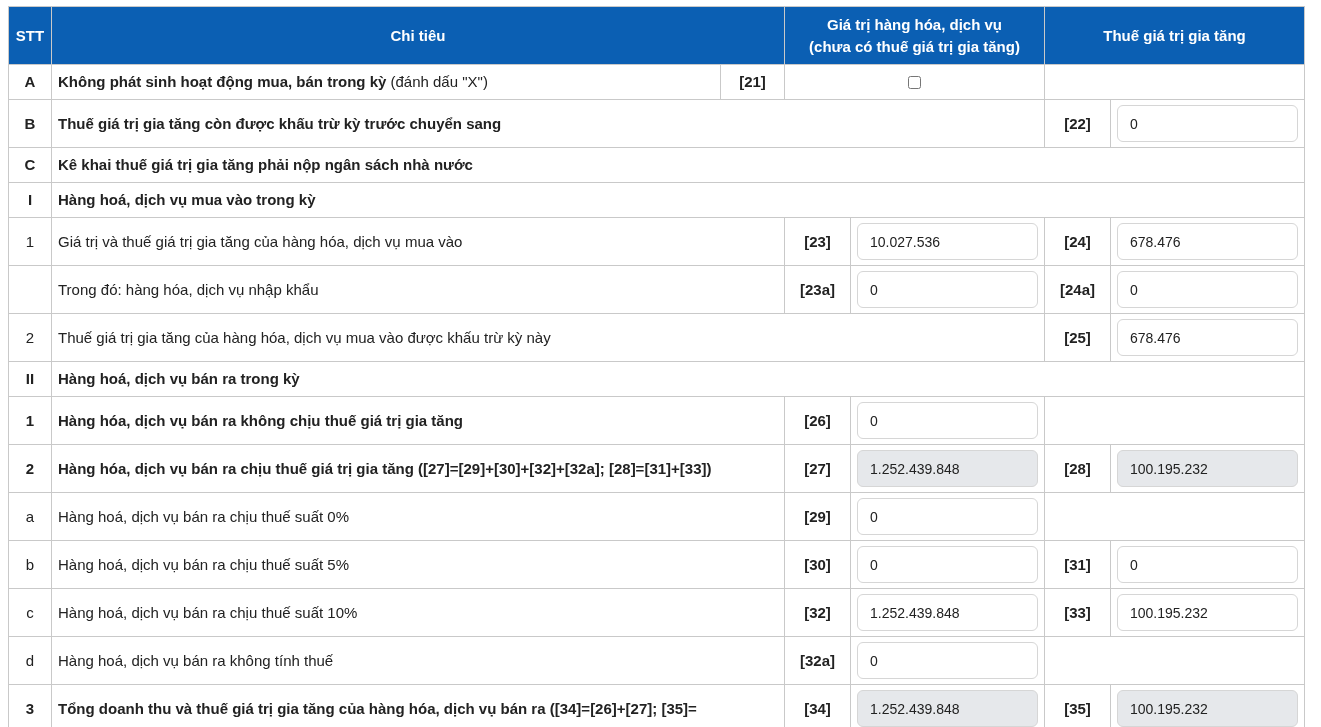 Image resolution: width=1321 pixels, height=727 pixels. What do you see at coordinates (30, 199) in the screenshot?
I see `row-number: I` at bounding box center [30, 199].